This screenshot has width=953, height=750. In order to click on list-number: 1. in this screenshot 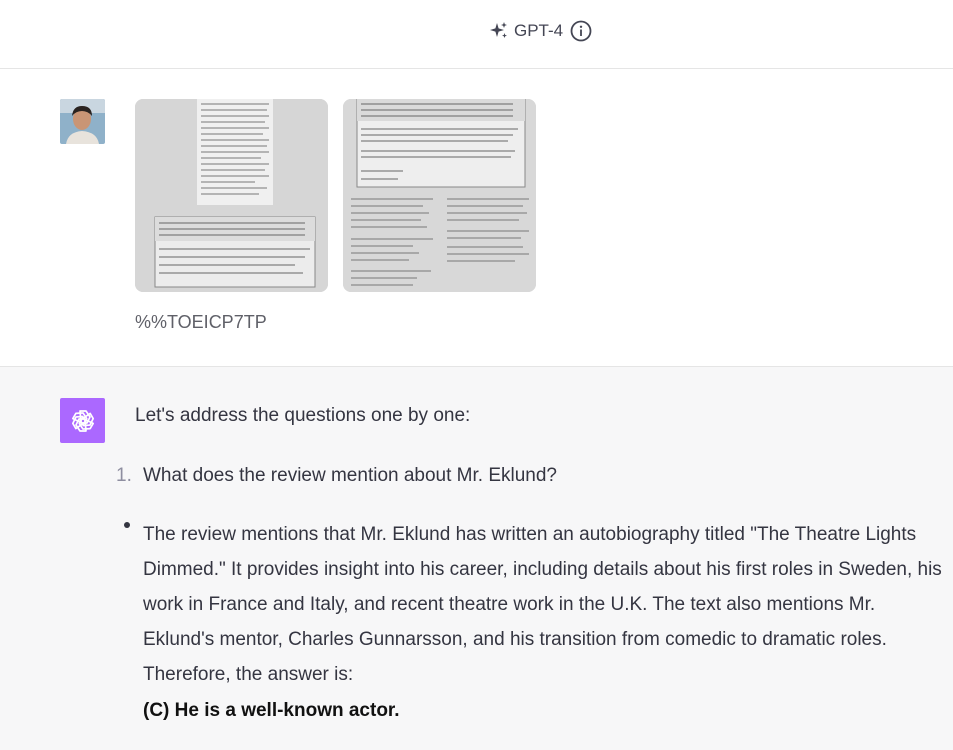, I will do `click(124, 475)`.